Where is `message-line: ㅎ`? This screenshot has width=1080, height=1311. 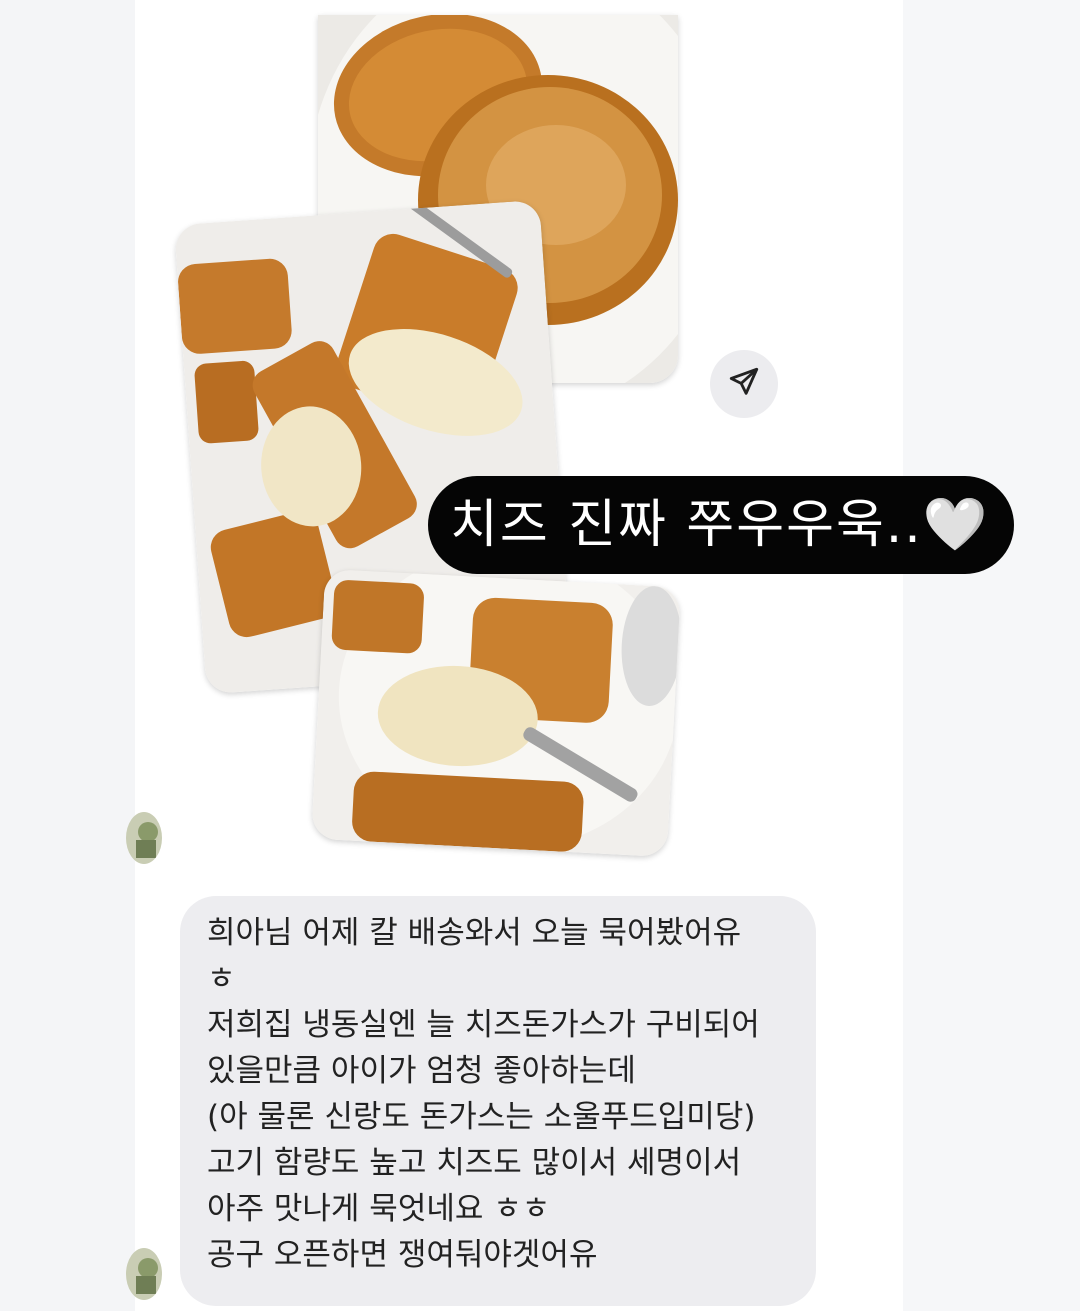
message-line: ㅎ is located at coordinates (221, 979).